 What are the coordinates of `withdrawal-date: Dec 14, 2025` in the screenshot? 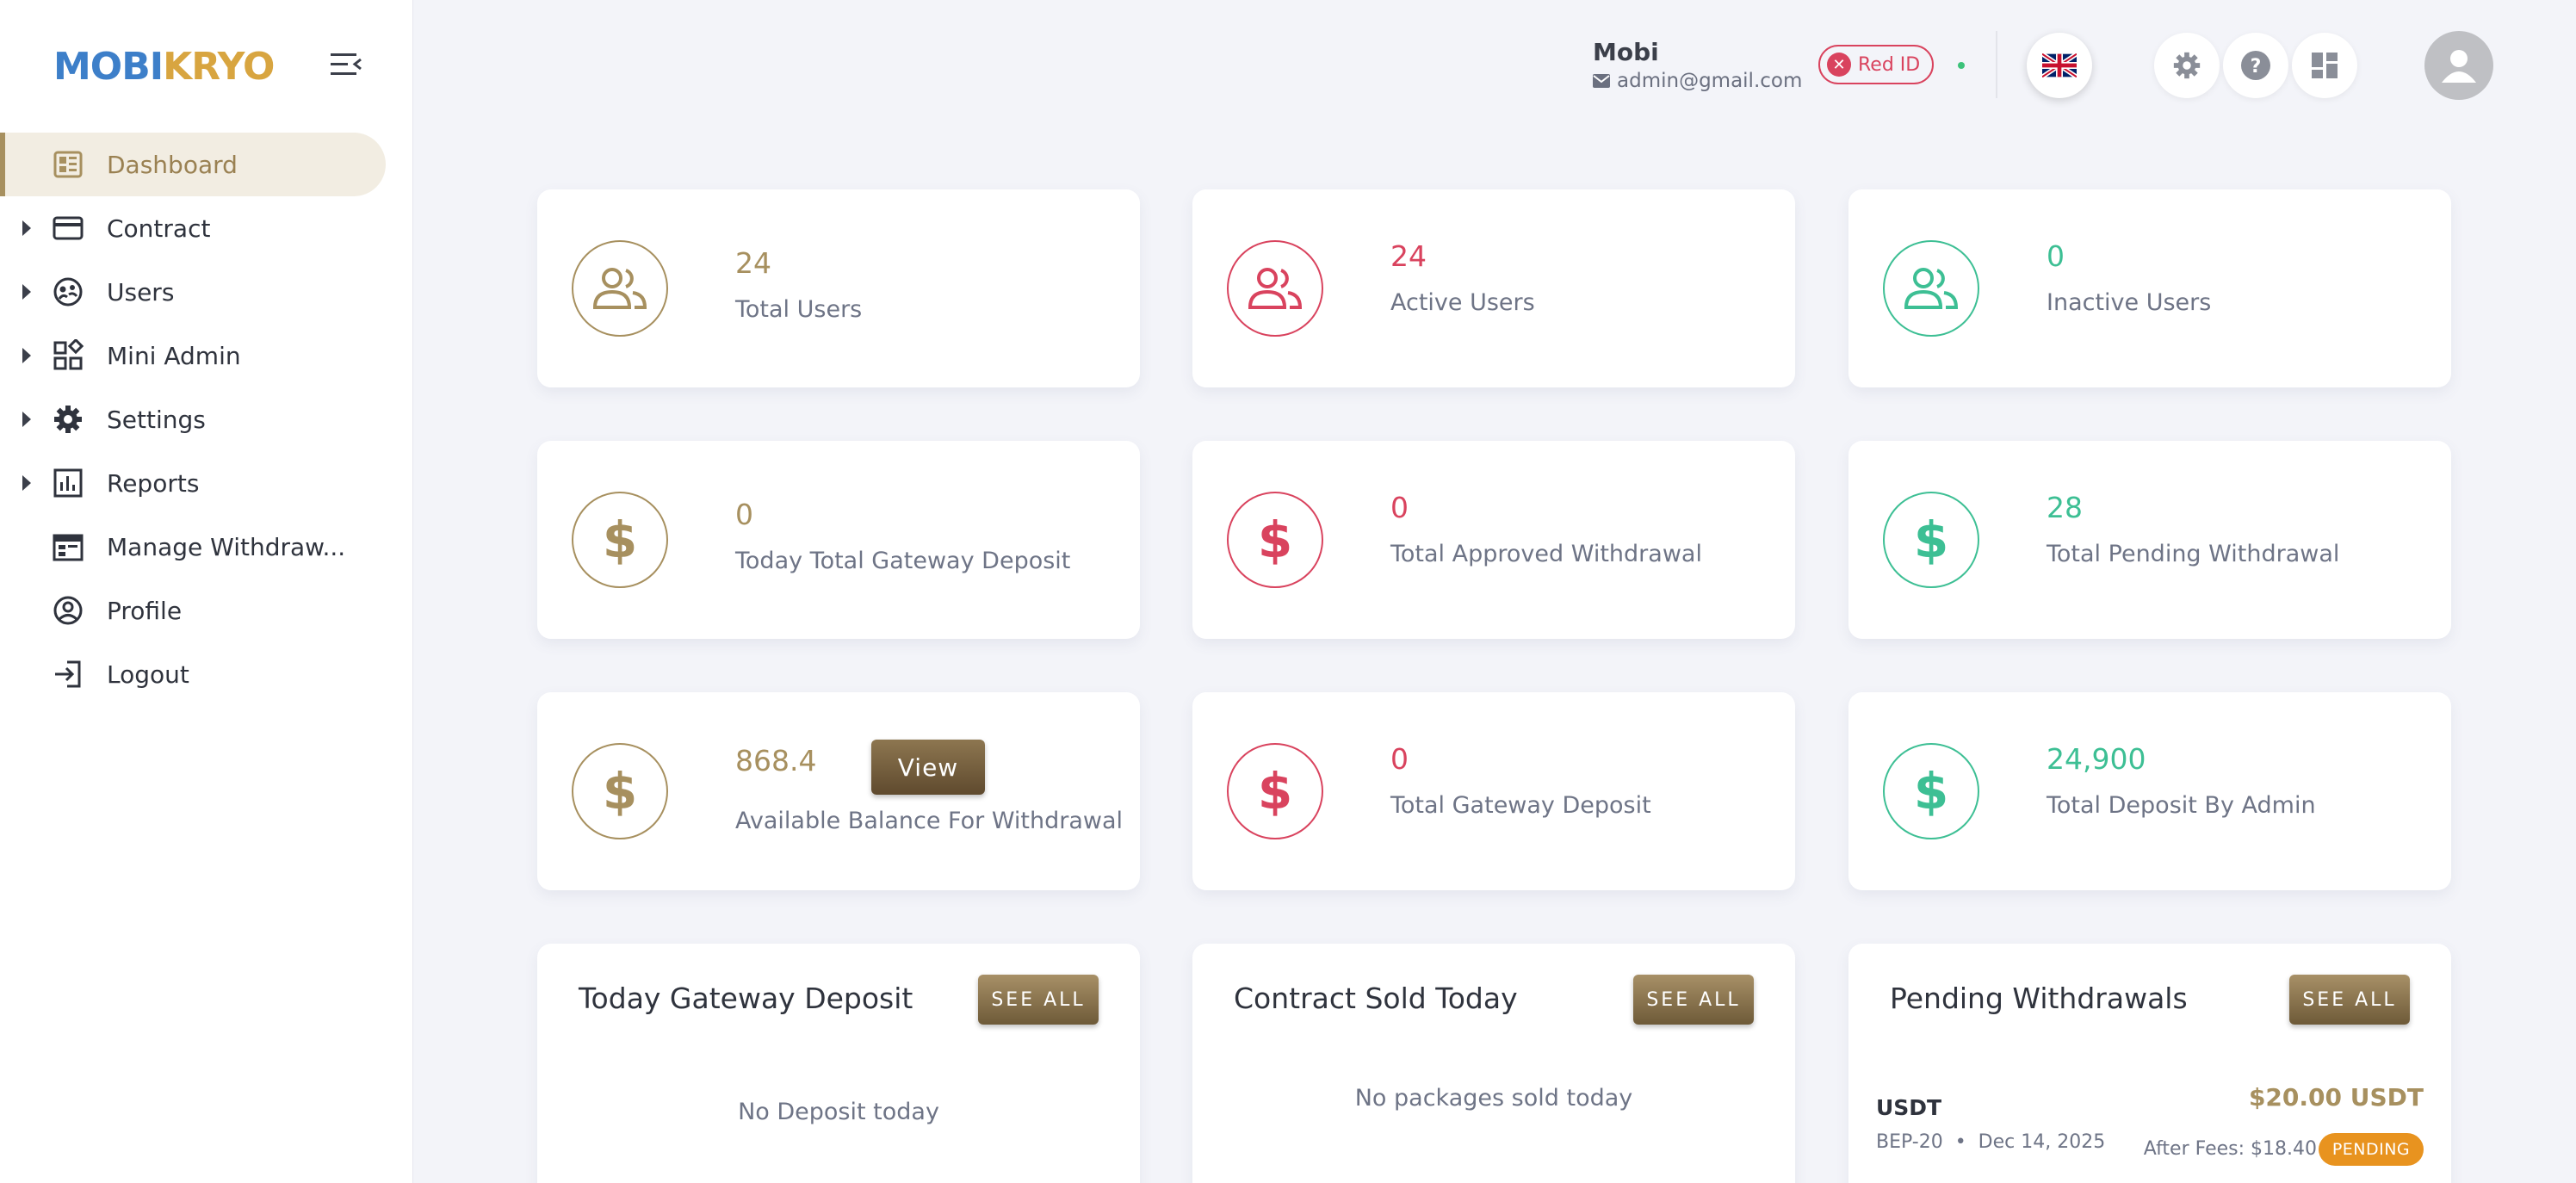 It's located at (2042, 1142).